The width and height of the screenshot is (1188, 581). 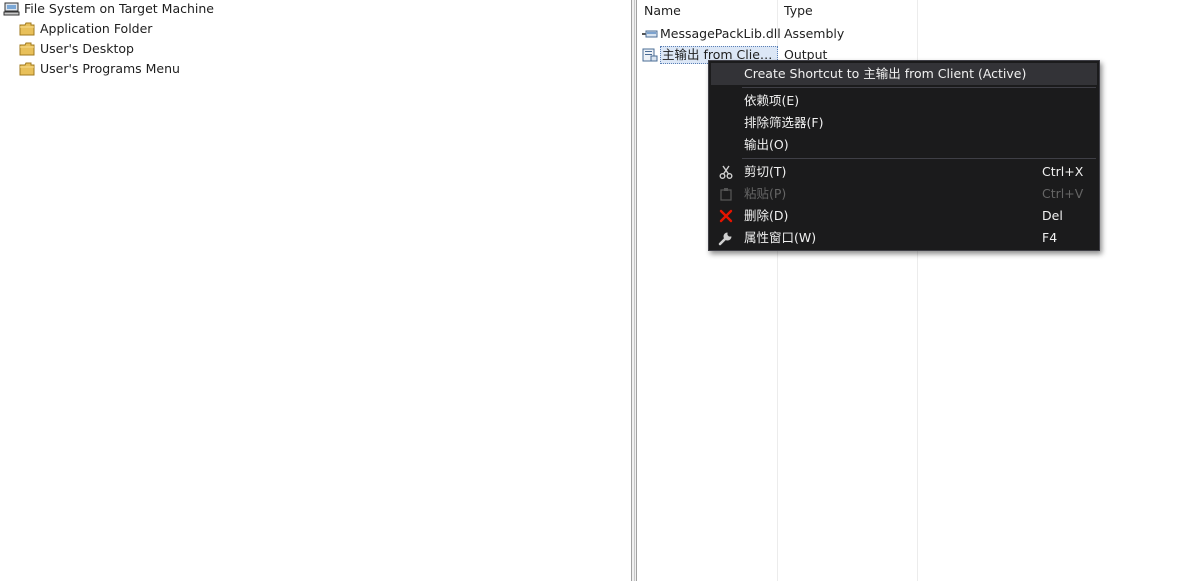 What do you see at coordinates (1063, 171) in the screenshot?
I see `menu-item-shortcut: Ctrl+X` at bounding box center [1063, 171].